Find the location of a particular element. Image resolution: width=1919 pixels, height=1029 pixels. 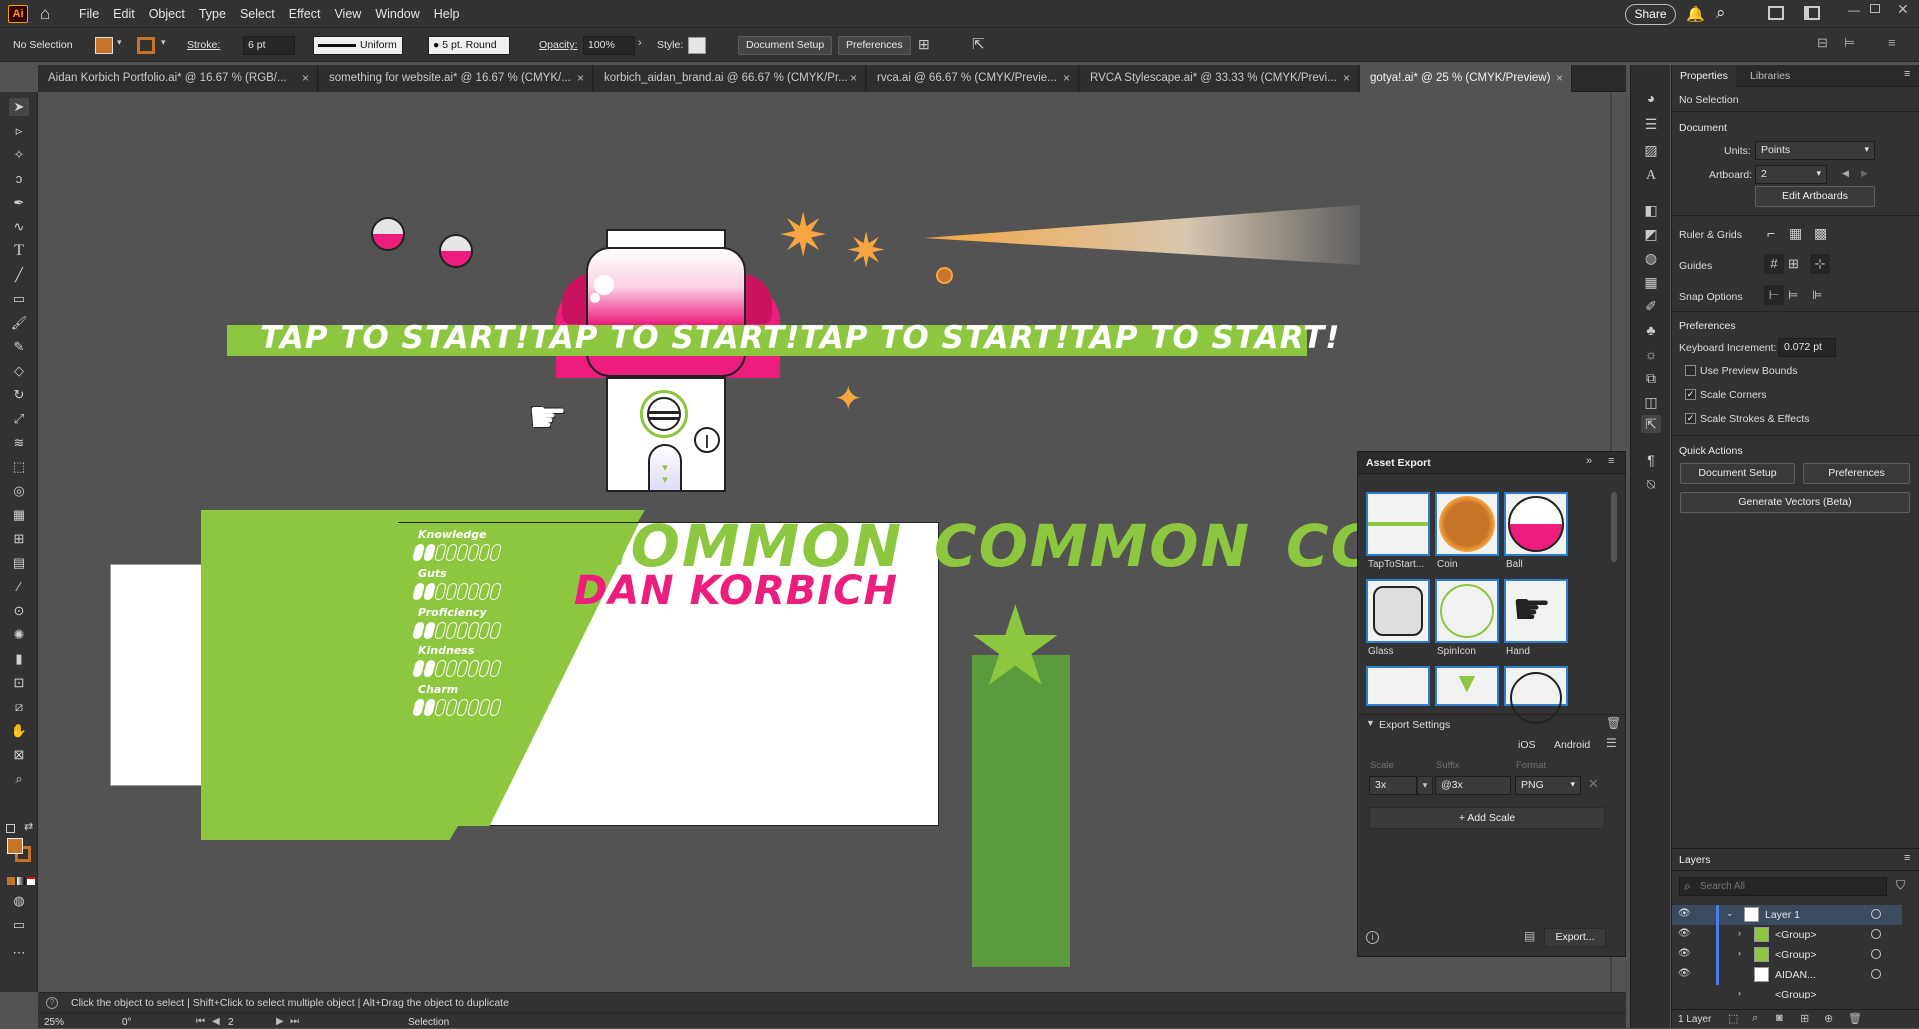

export-icon: ⇱ is located at coordinates (978, 44).